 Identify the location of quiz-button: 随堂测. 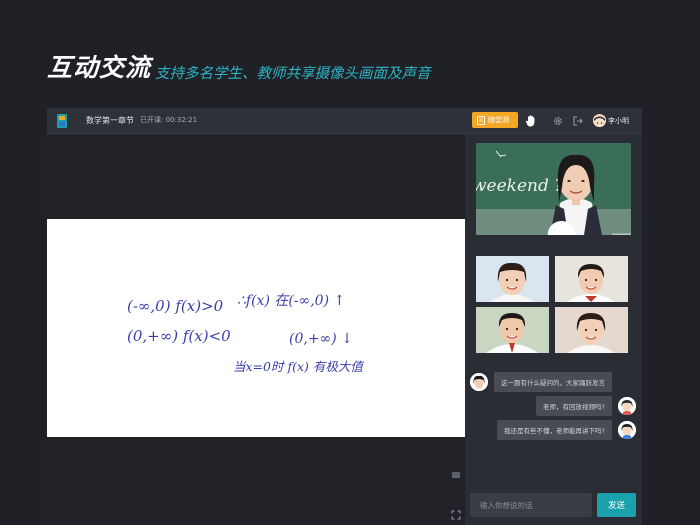
(495, 120).